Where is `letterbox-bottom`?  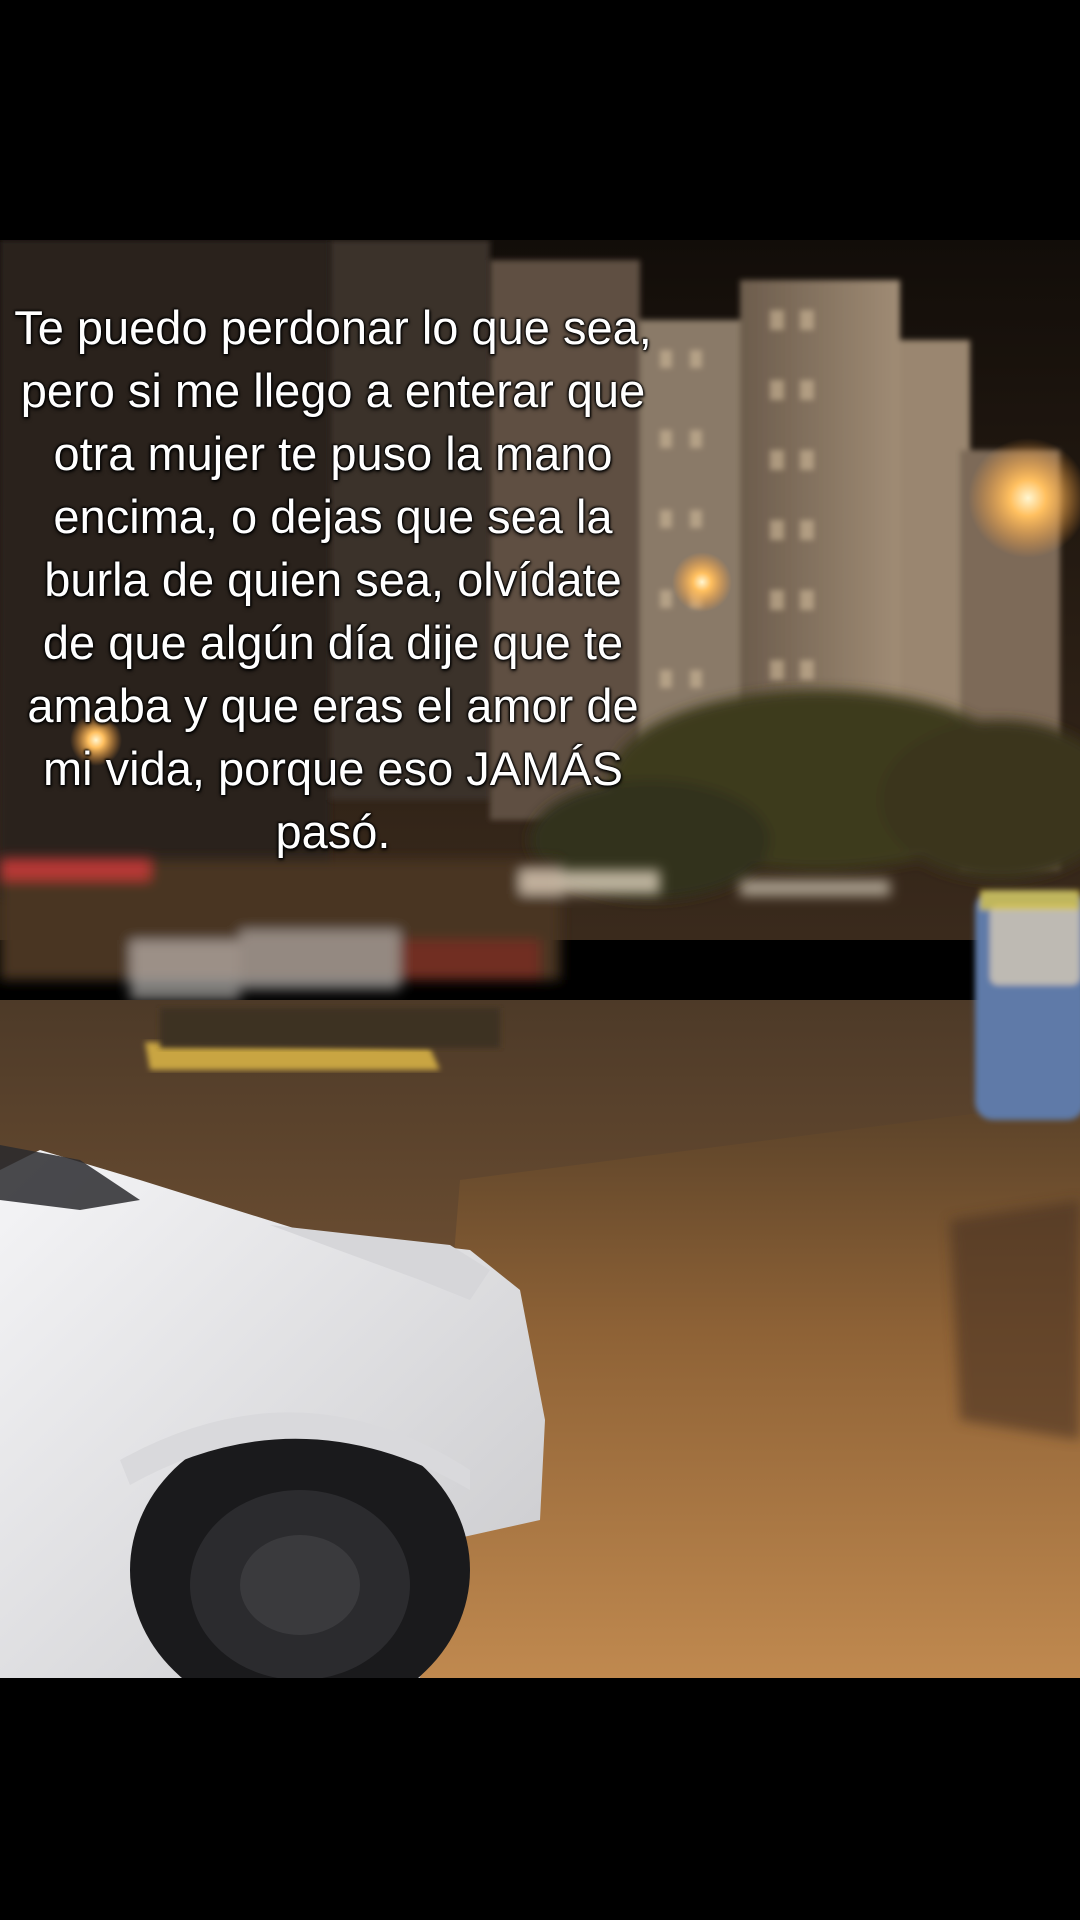
letterbox-bottom is located at coordinates (540, 1799).